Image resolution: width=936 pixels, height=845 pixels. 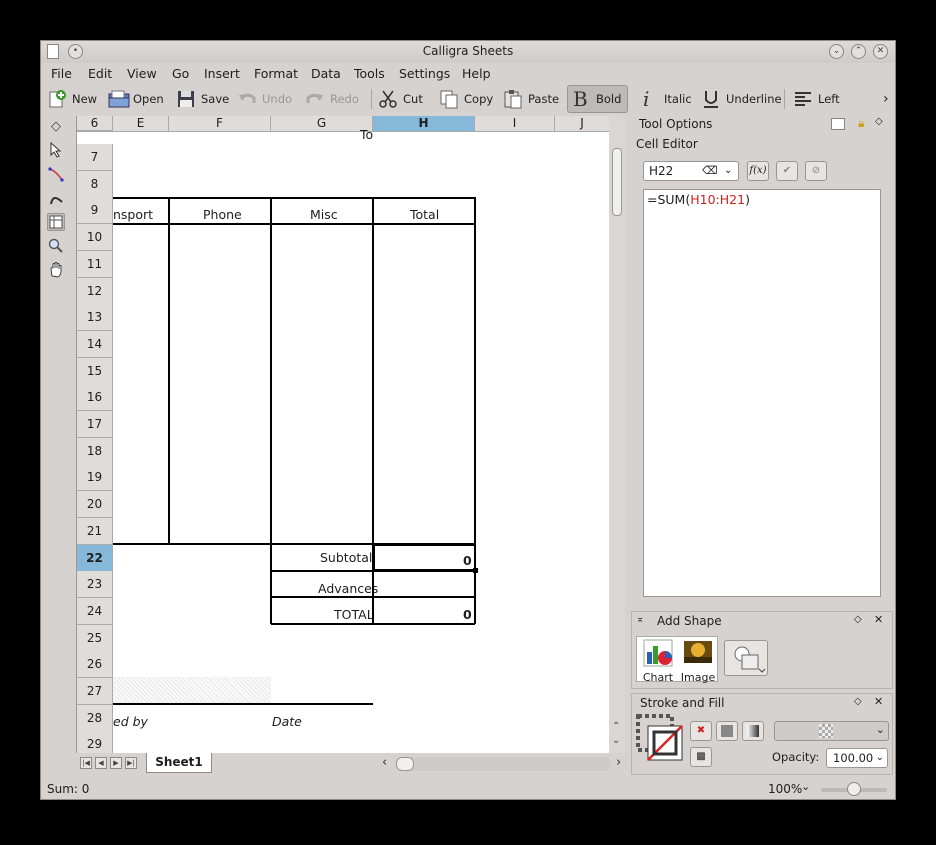 What do you see at coordinates (95, 124) in the screenshot?
I see `row-header-6: 6` at bounding box center [95, 124].